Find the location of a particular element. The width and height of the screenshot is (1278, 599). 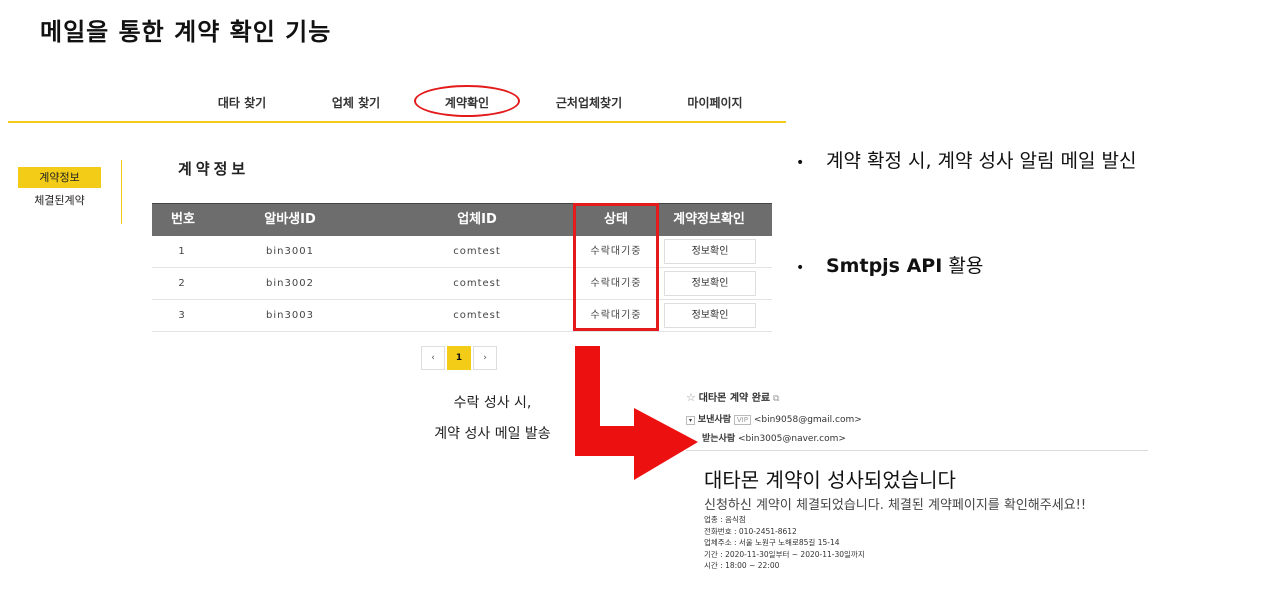

nav-divider is located at coordinates (397, 122).